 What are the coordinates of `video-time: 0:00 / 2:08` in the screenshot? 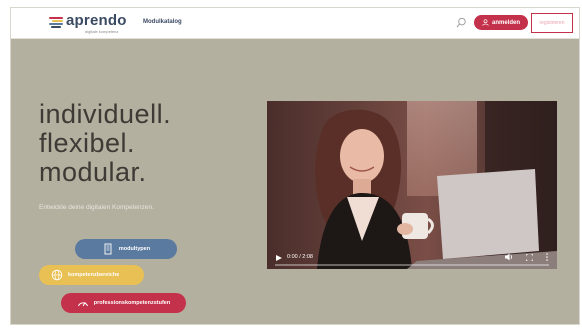 It's located at (300, 257).